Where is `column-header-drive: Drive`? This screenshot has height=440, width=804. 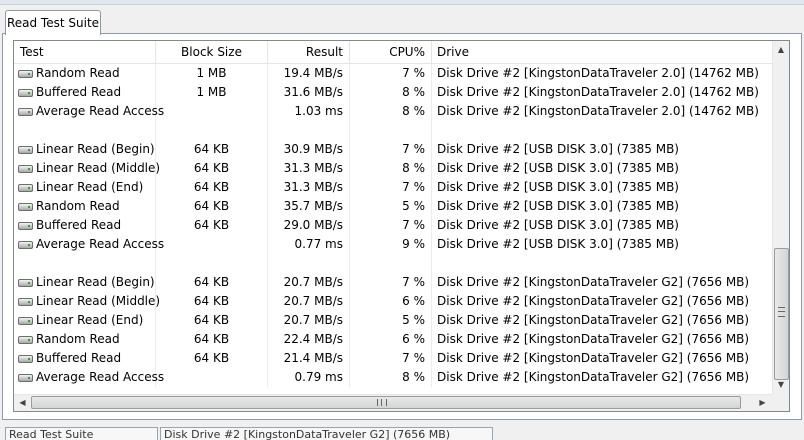 column-header-drive: Drive is located at coordinates (602, 52).